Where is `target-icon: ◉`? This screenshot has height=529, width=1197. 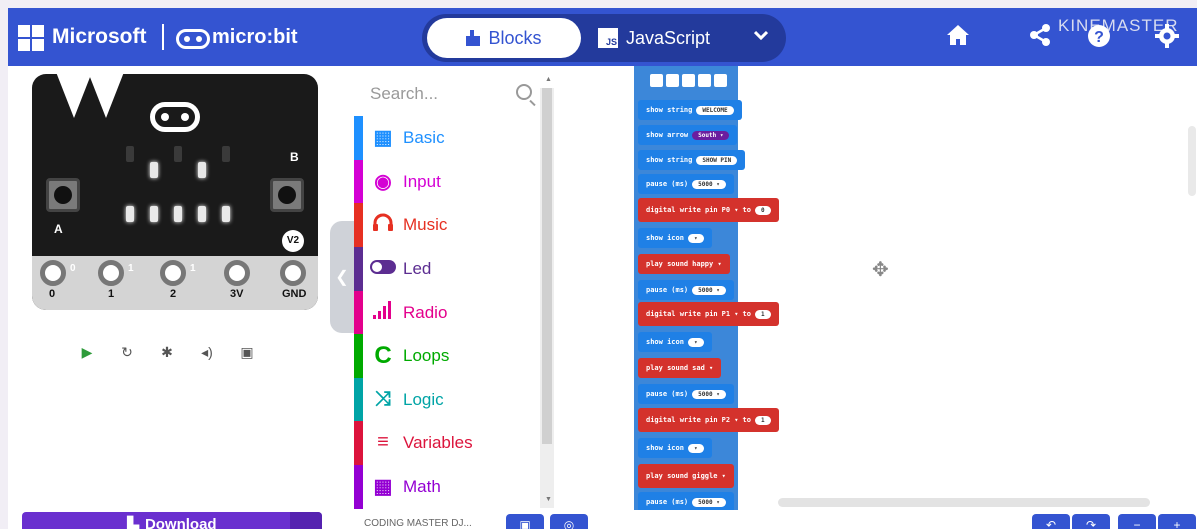 target-icon: ◉ is located at coordinates (383, 182).